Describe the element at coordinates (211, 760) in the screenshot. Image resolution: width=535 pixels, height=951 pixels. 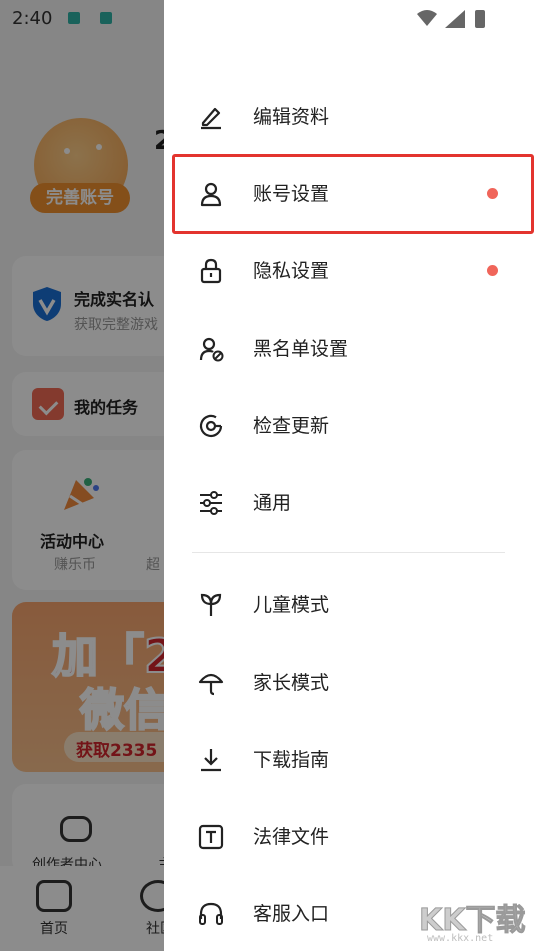
I see `download-icon` at that location.